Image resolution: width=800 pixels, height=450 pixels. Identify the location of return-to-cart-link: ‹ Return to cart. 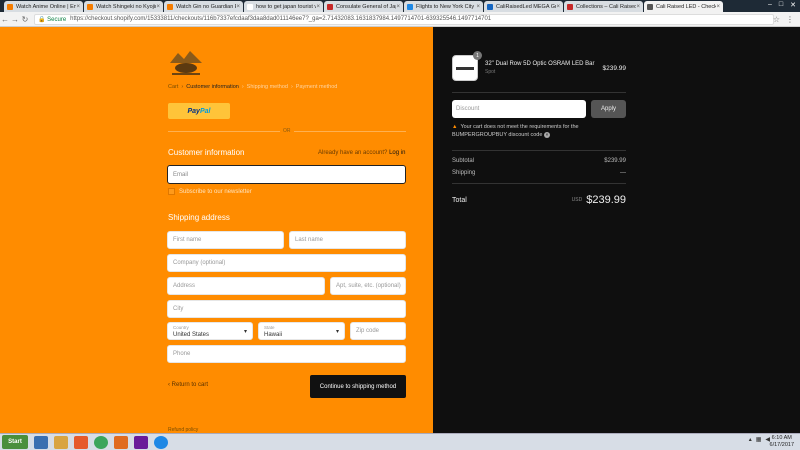
(188, 385).